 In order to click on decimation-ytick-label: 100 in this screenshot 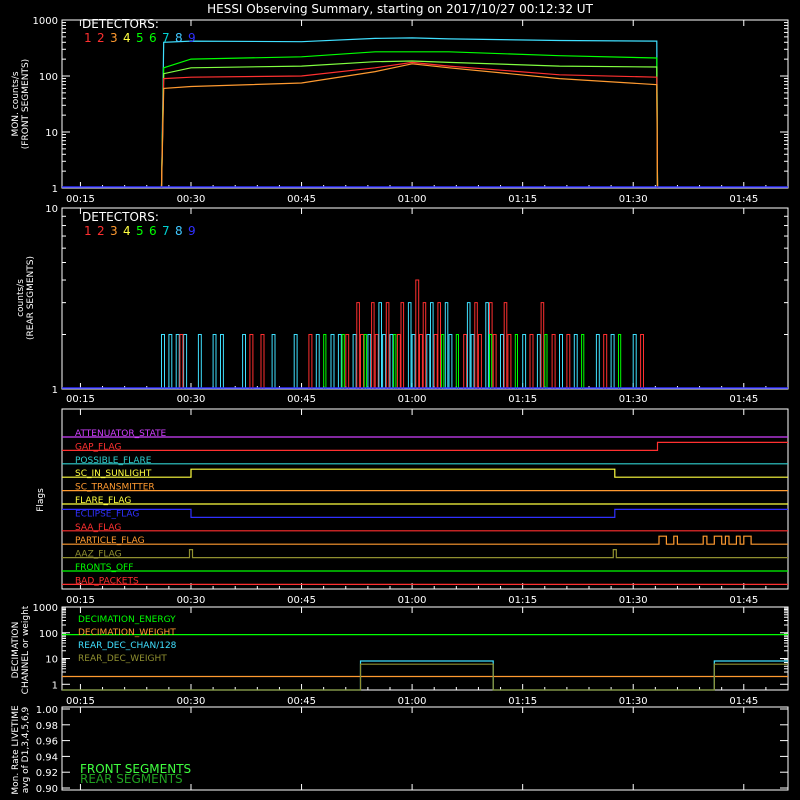, I will do `click(48, 634)`.